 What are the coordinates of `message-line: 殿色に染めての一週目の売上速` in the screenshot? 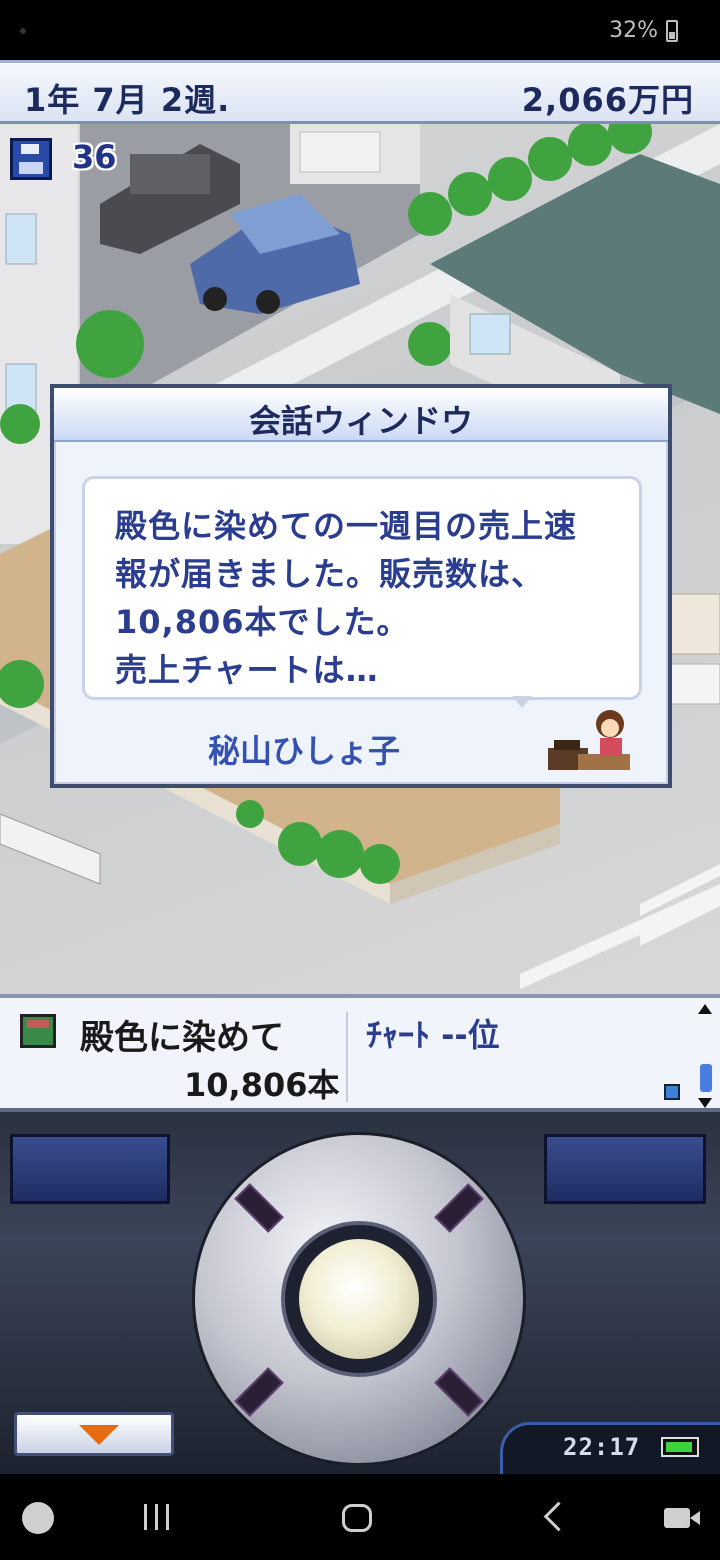 It's located at (346, 526).